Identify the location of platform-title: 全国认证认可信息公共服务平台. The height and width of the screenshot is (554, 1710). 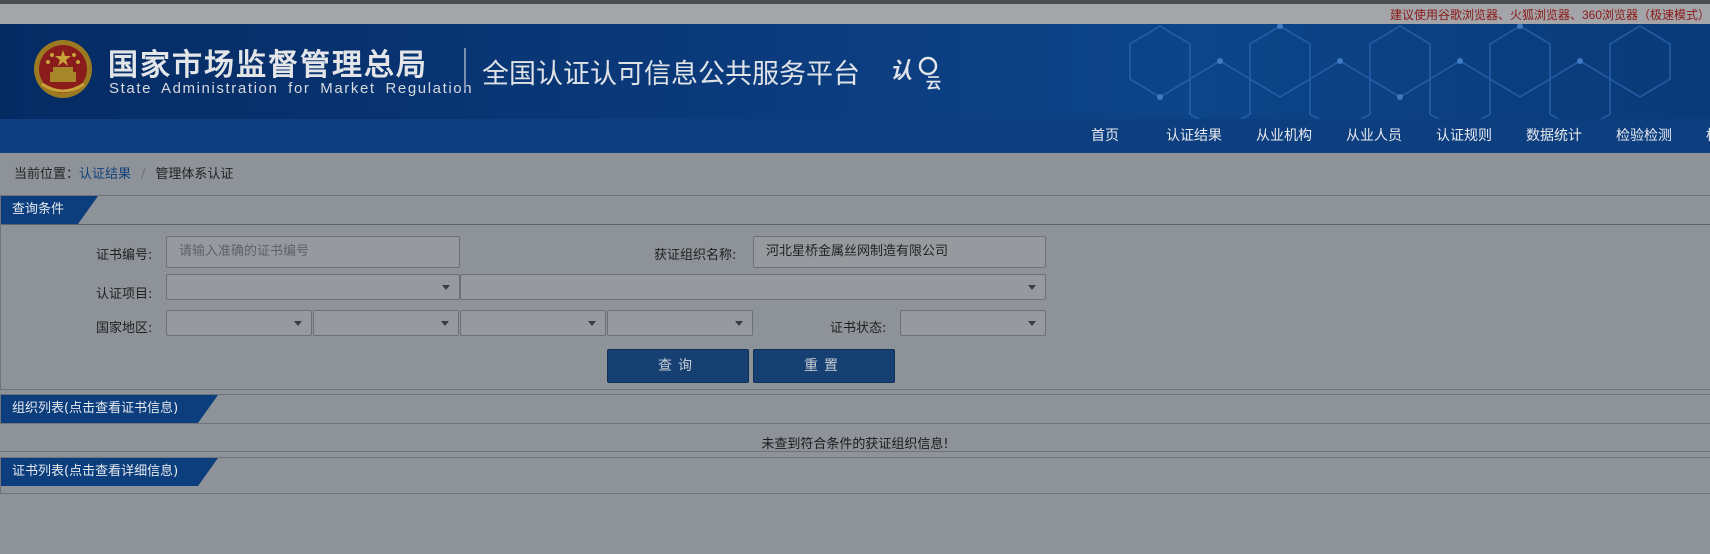
(671, 74).